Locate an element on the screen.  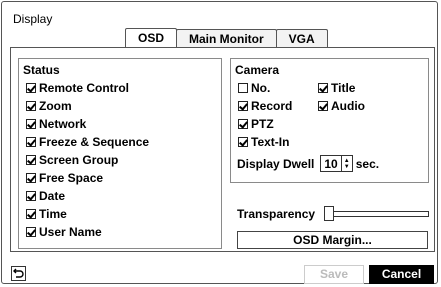
checkbox-label: No. is located at coordinates (261, 88).